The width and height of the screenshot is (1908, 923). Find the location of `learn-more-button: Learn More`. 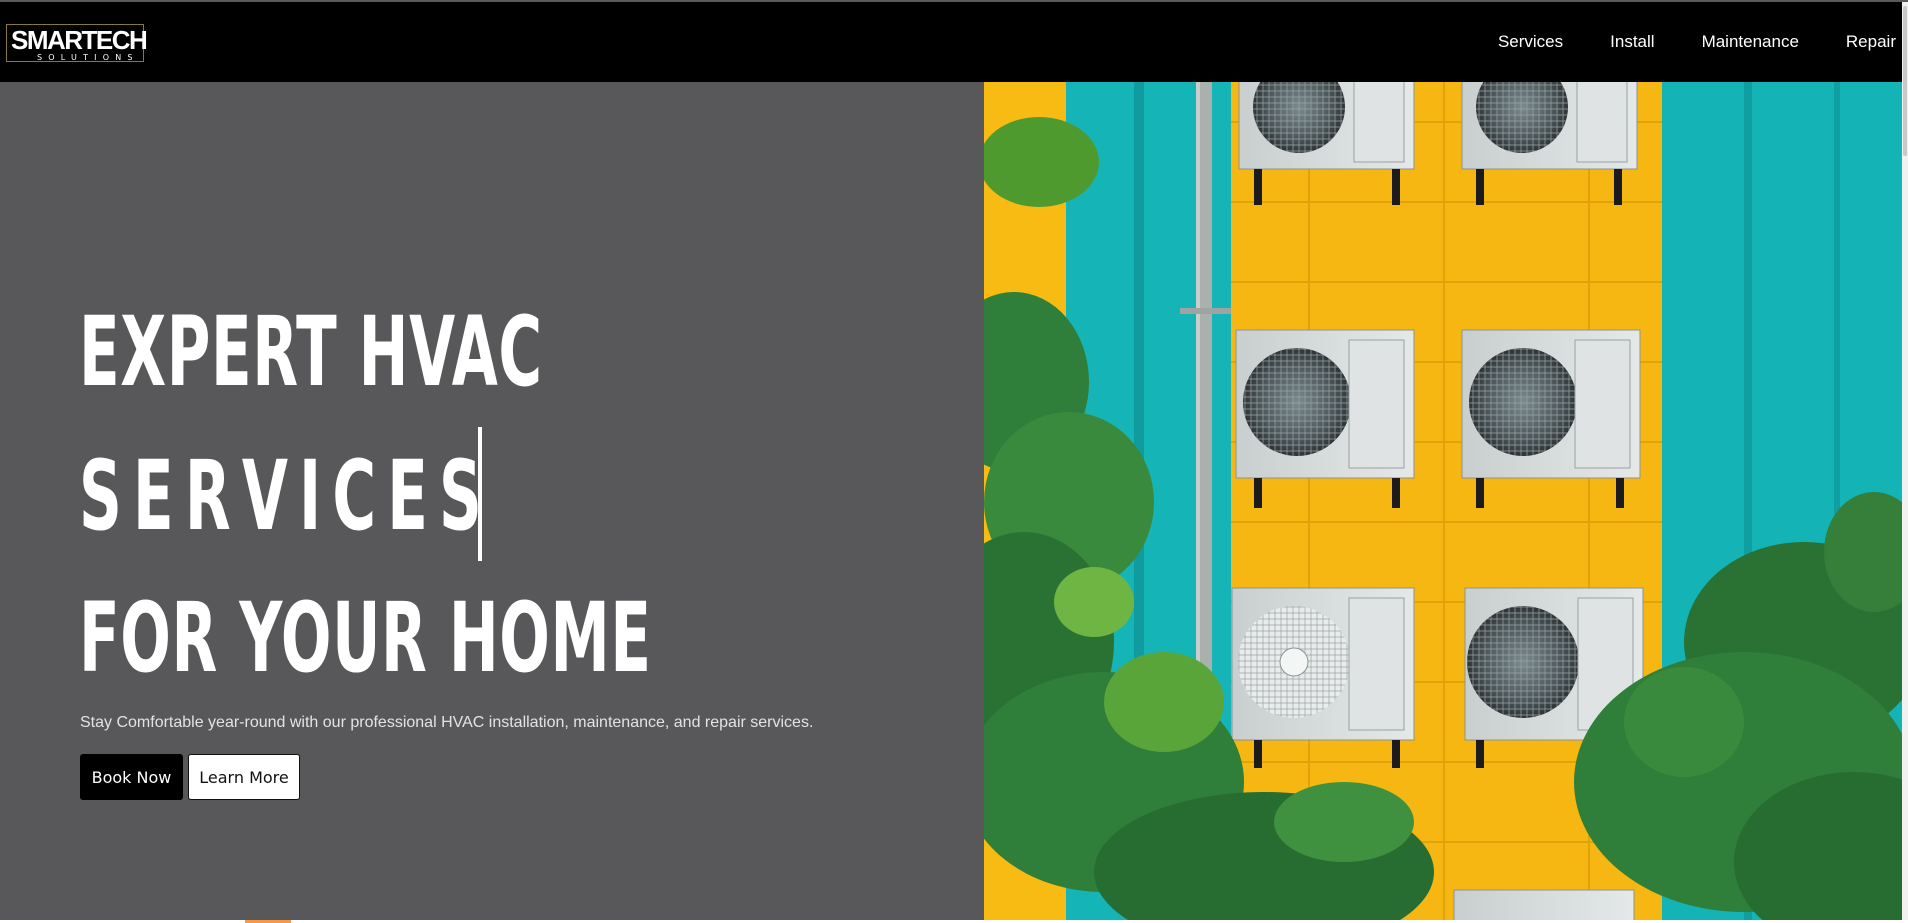

learn-more-button: Learn More is located at coordinates (244, 777).